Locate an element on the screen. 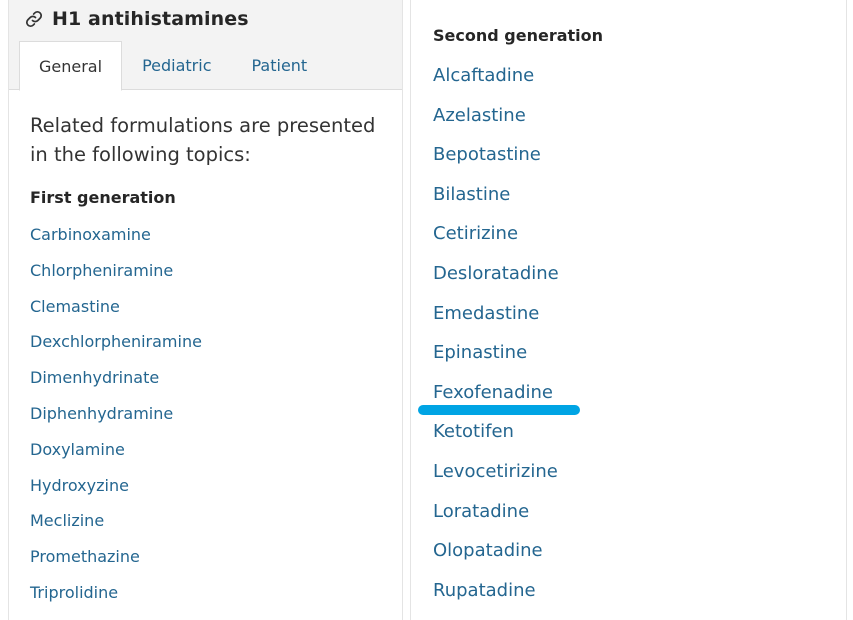  drug-link-chlorpheniramine: Chlorpheniramine is located at coordinates (116, 277).